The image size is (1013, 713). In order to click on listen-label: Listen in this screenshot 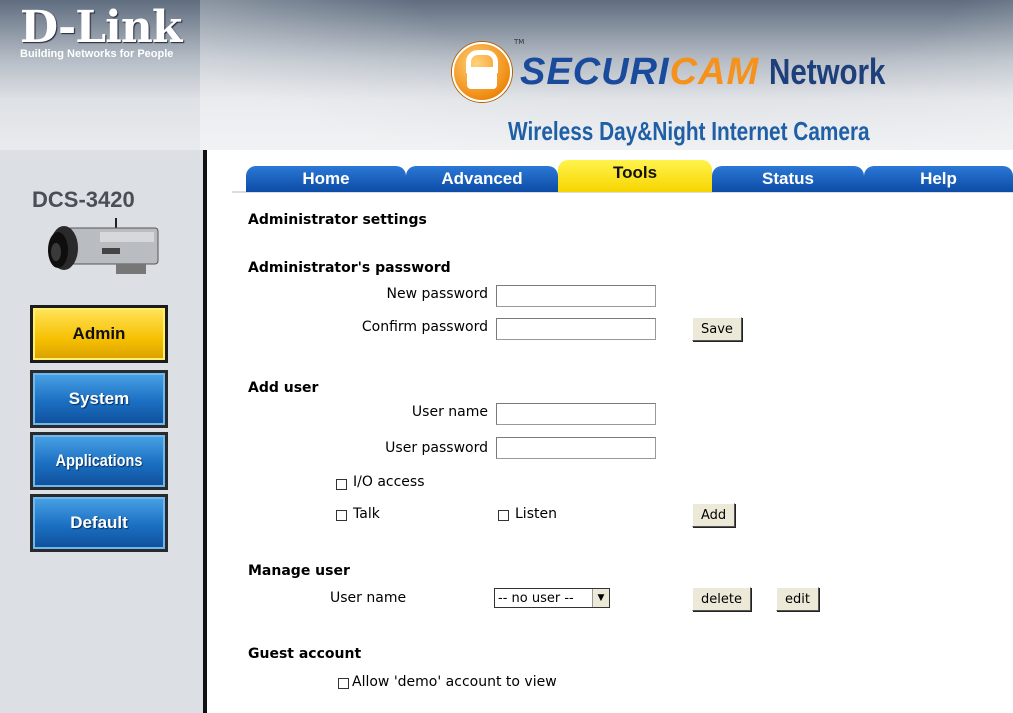, I will do `click(536, 514)`.